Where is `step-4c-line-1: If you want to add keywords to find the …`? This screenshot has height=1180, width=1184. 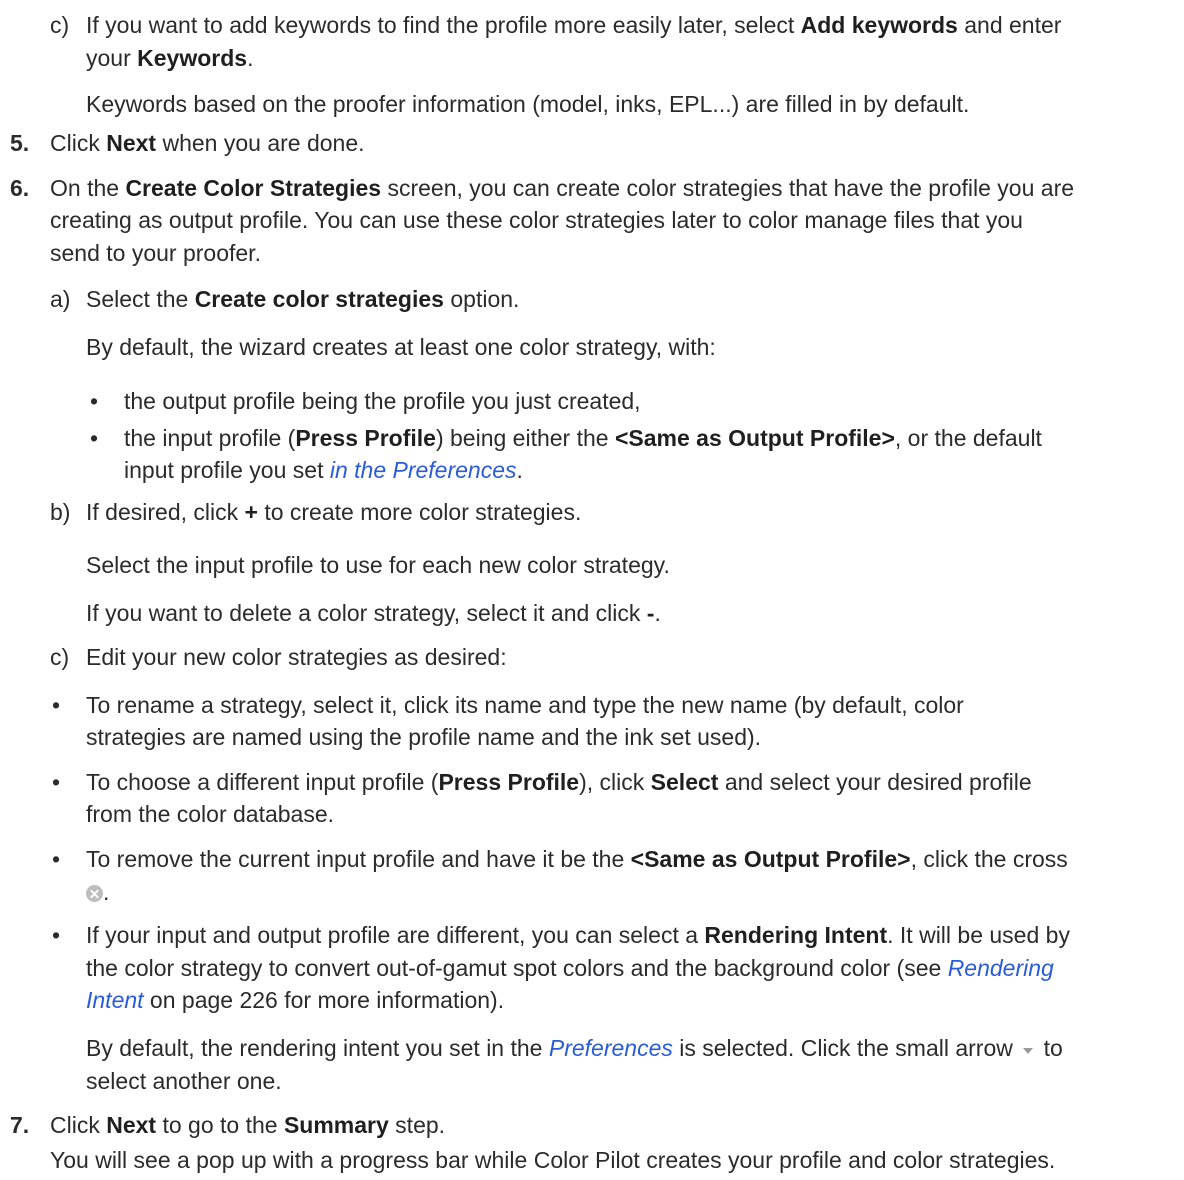
step-4c-line-1: If you want to add keywords to find the … is located at coordinates (574, 25).